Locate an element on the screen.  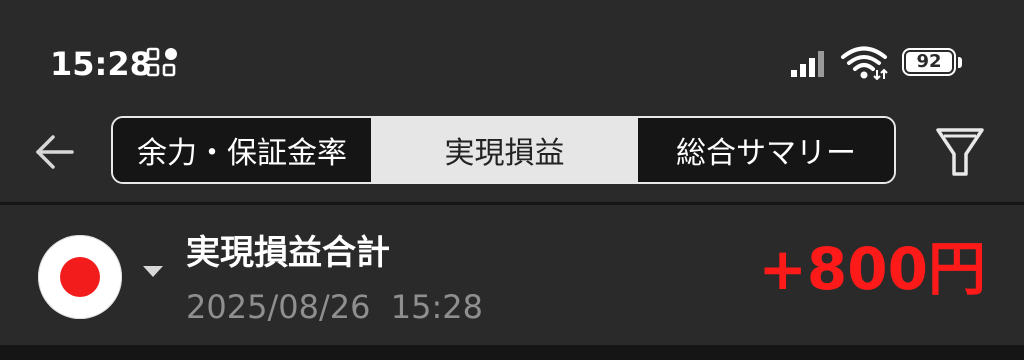
flag-sun is located at coordinates (80, 277).